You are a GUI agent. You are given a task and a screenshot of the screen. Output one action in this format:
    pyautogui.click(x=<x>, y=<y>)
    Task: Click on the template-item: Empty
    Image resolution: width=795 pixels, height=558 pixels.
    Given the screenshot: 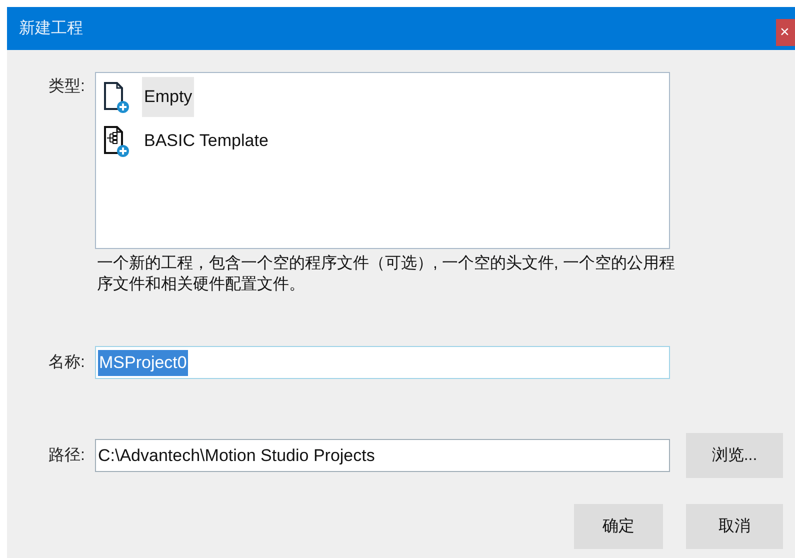 What is the action you would take?
    pyautogui.click(x=168, y=97)
    